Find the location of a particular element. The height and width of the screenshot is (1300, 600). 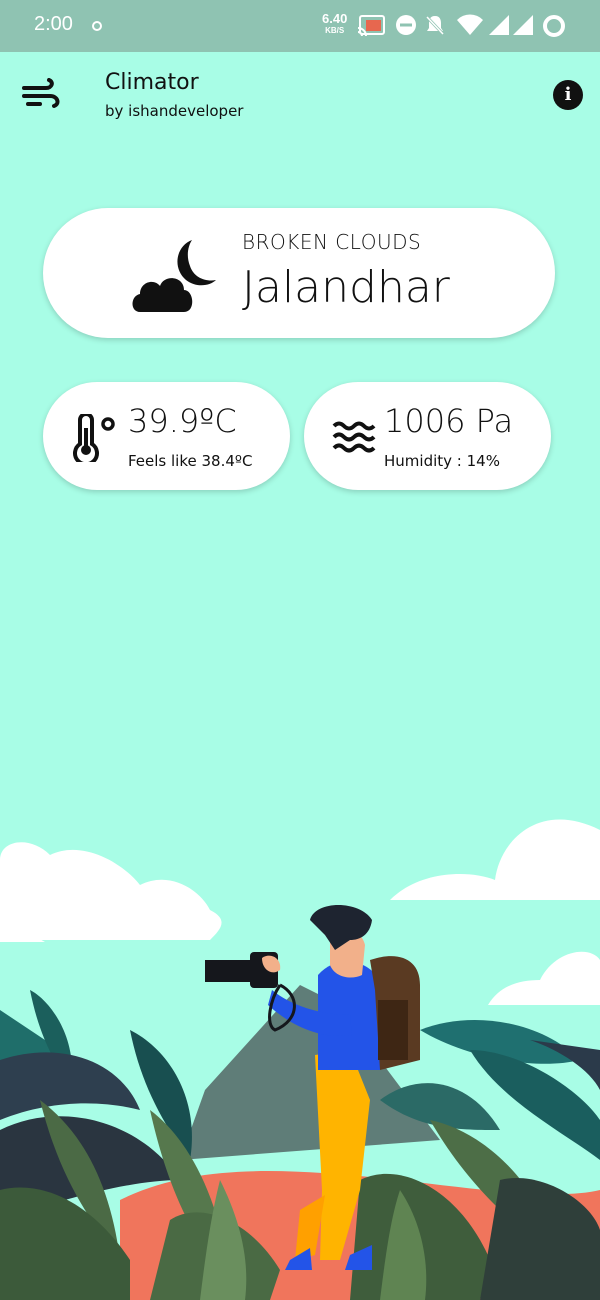

temperature-value: 39.9ºC is located at coordinates (182, 421).